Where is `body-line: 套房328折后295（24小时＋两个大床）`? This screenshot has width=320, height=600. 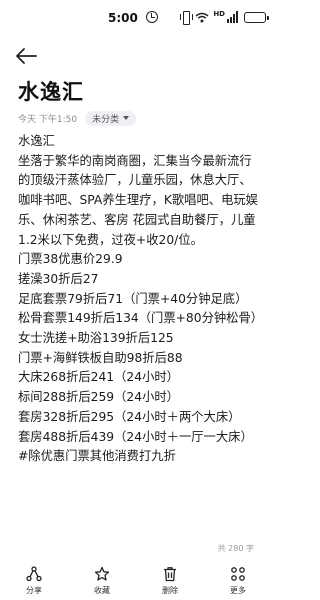
body-line: 套房328折后295（24小时＋两个大床） is located at coordinates (129, 416).